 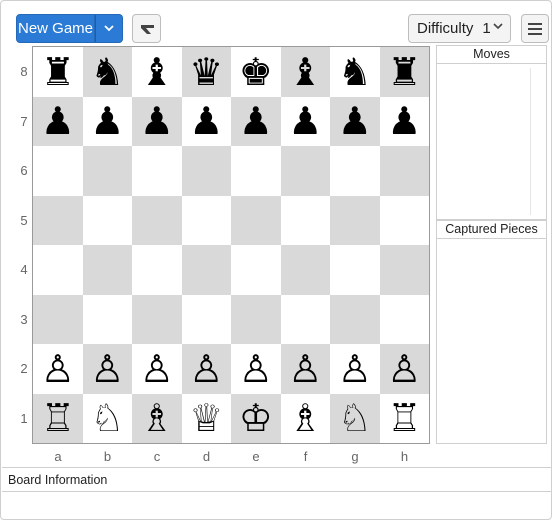 I want to click on square-d1: ♕, so click(x=206, y=418).